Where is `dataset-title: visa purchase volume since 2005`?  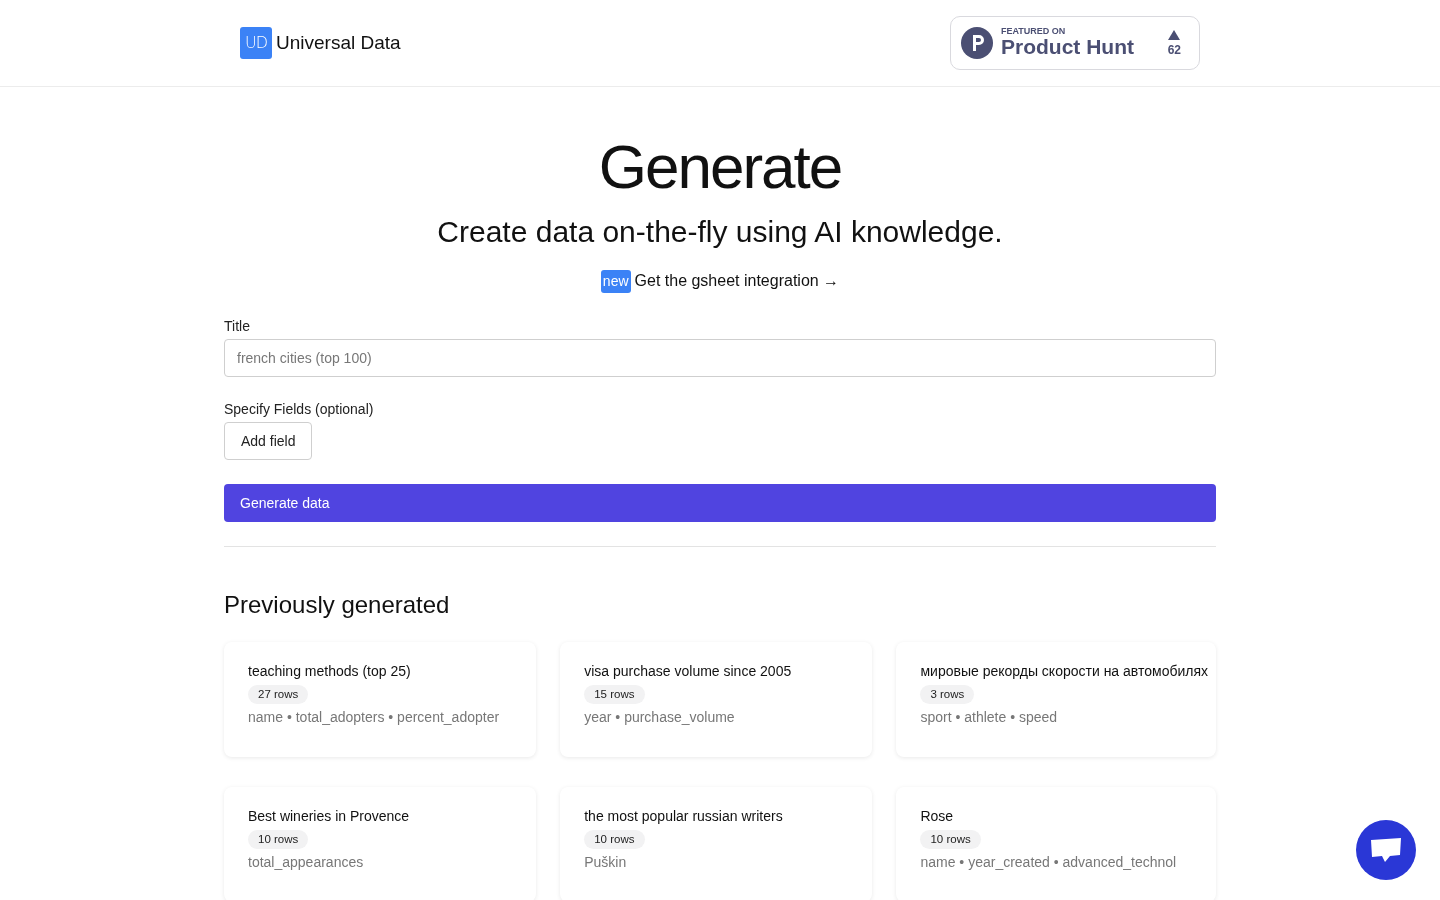 dataset-title: visa purchase volume since 2005 is located at coordinates (688, 671).